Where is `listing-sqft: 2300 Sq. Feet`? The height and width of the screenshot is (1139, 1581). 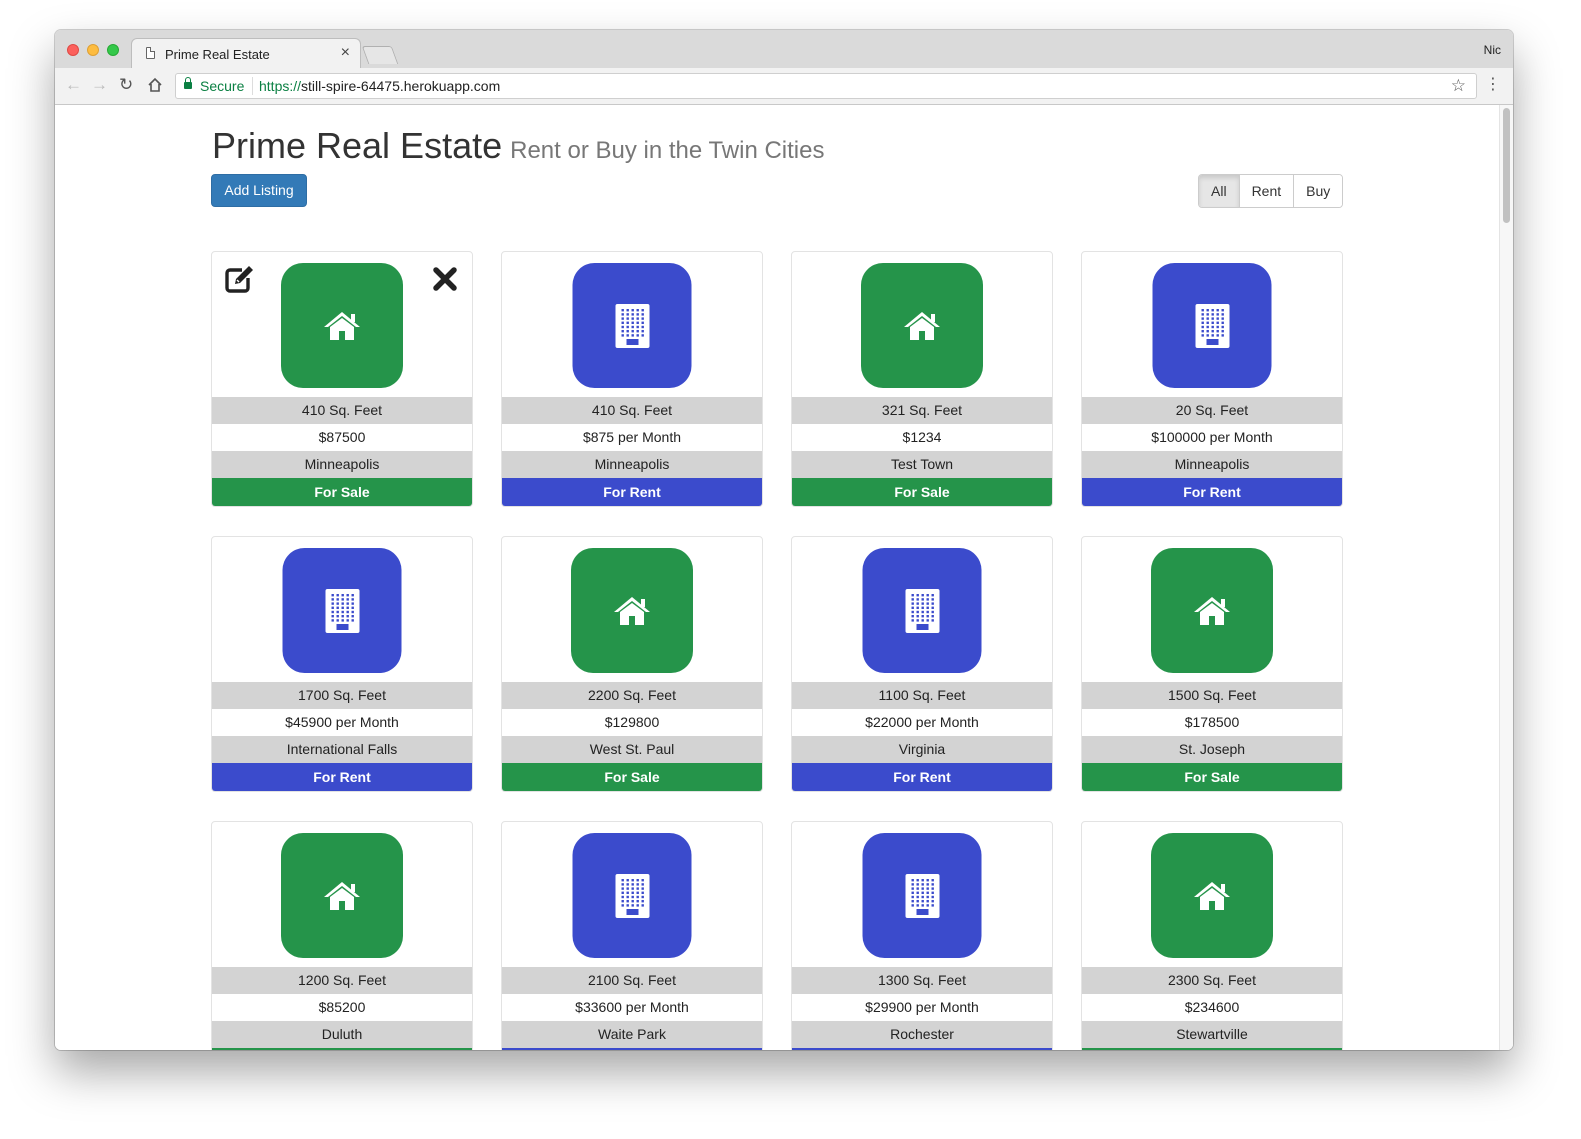
listing-sqft: 2300 Sq. Feet is located at coordinates (1212, 980).